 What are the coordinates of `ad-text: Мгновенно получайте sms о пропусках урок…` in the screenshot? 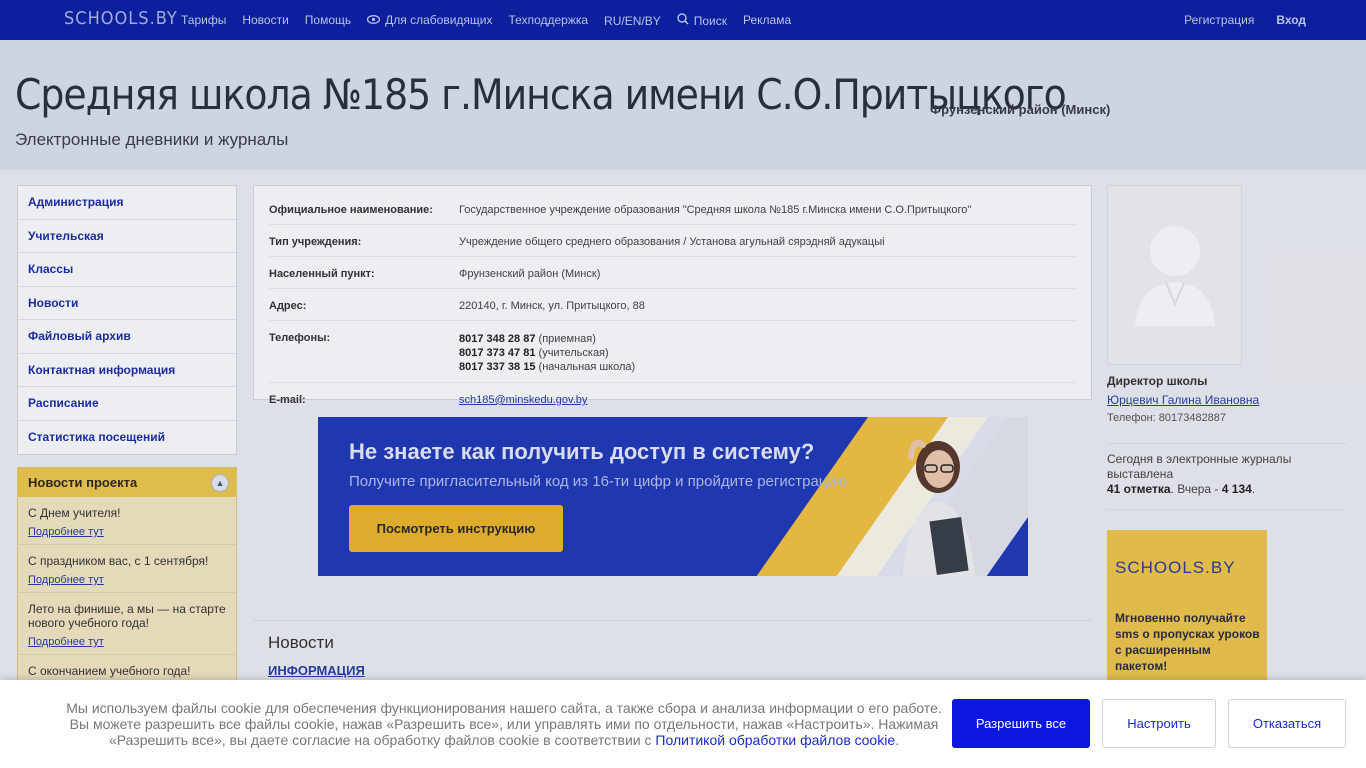 It's located at (1187, 642).